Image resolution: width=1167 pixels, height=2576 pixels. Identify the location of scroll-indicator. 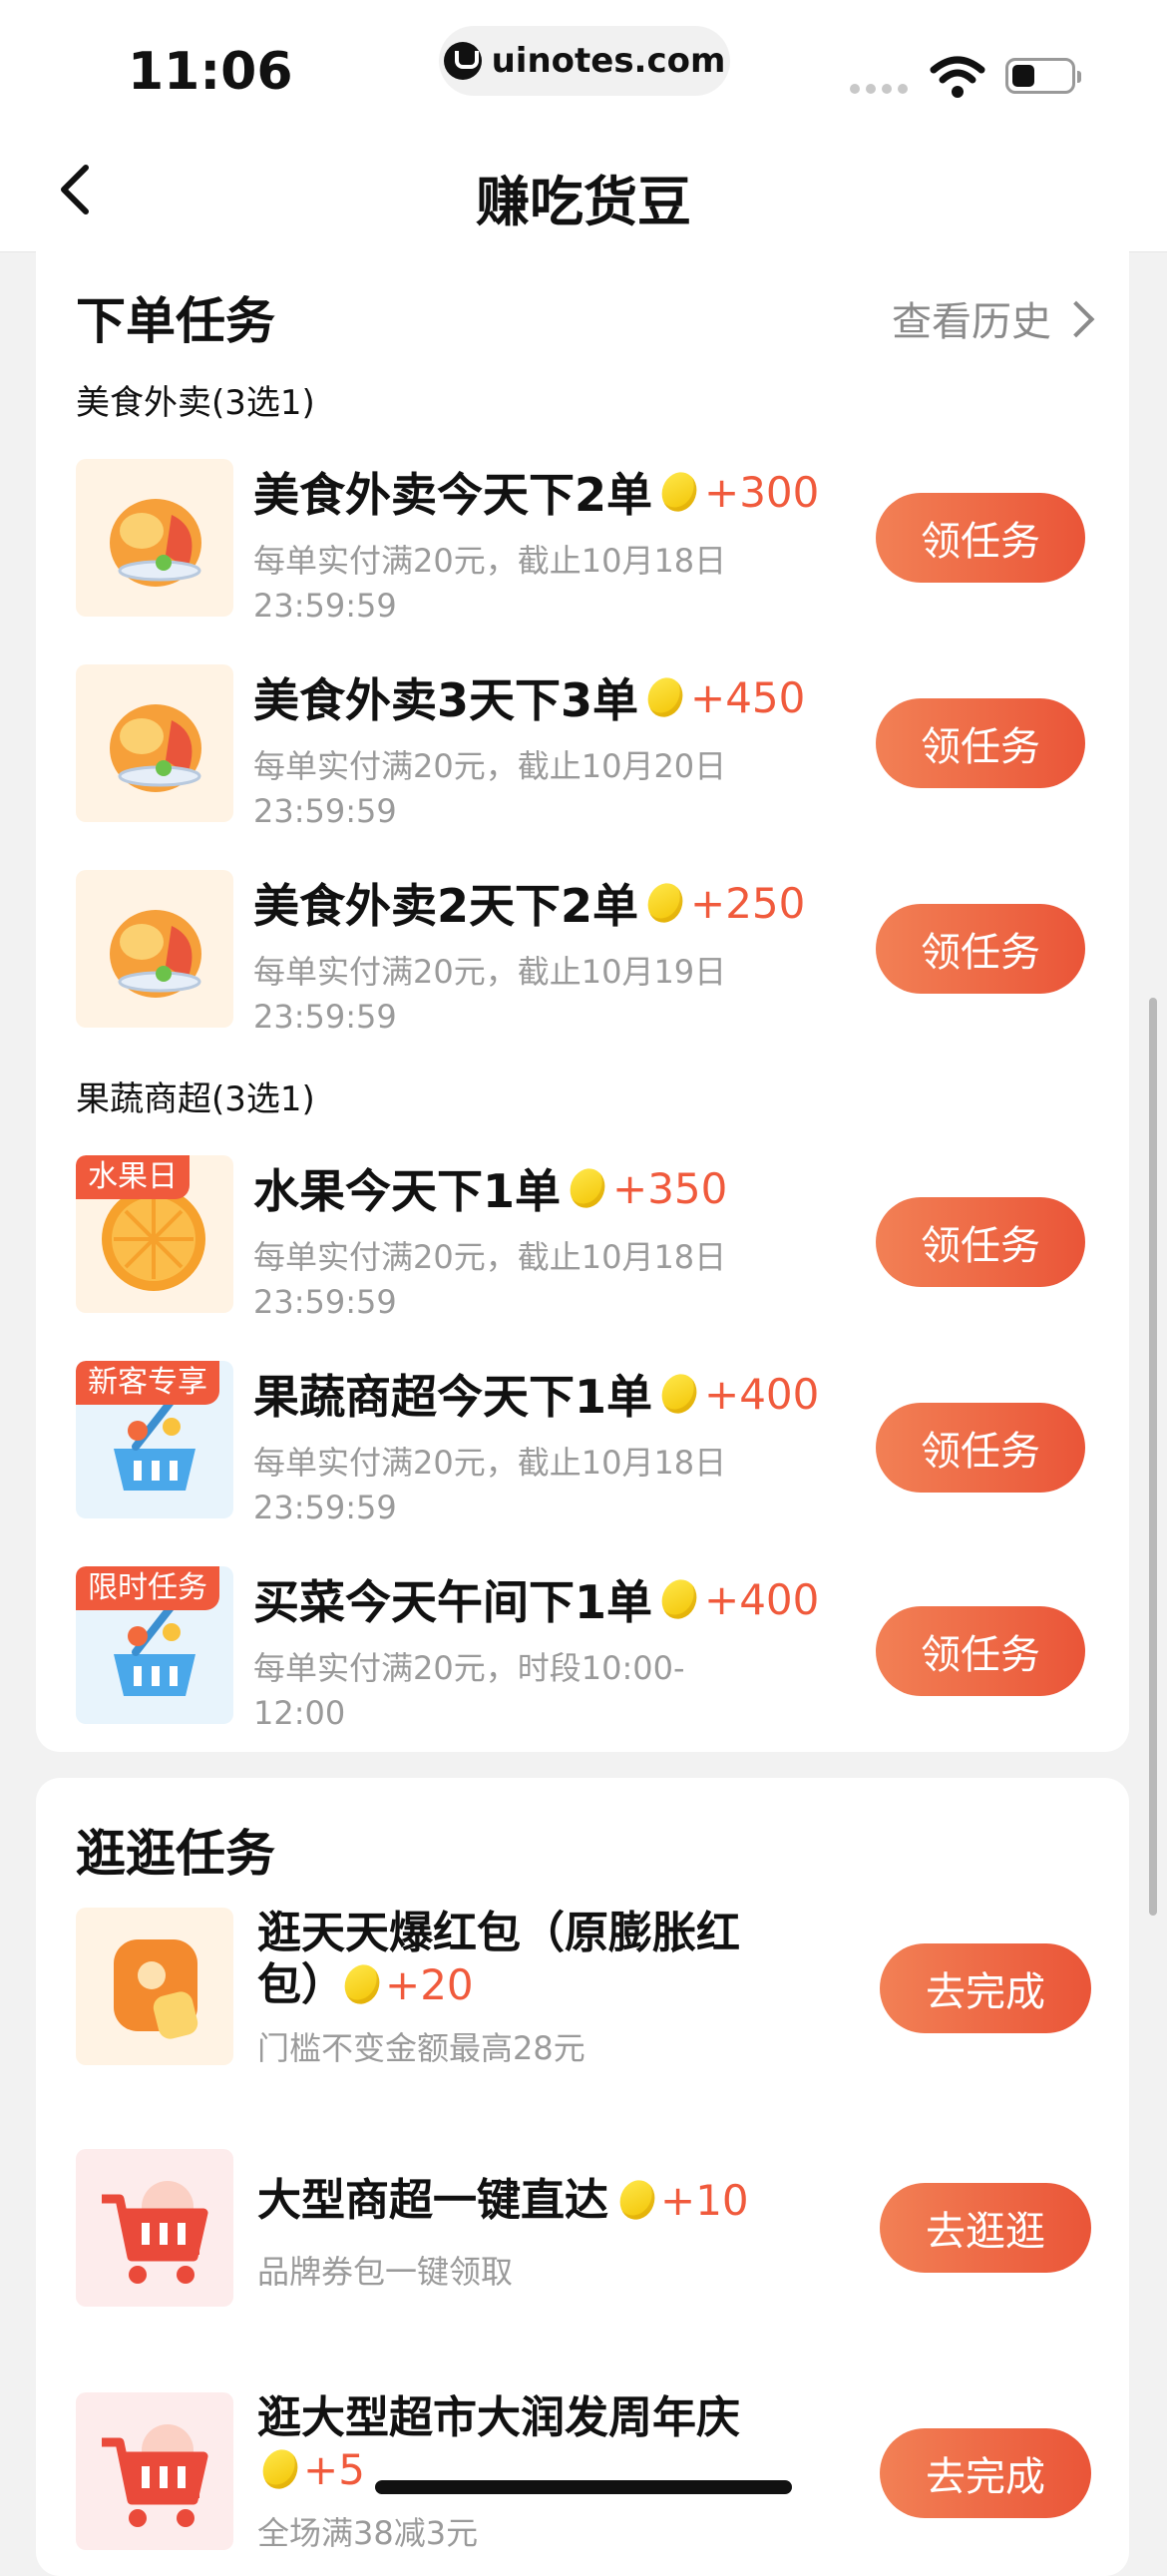
(1153, 1457).